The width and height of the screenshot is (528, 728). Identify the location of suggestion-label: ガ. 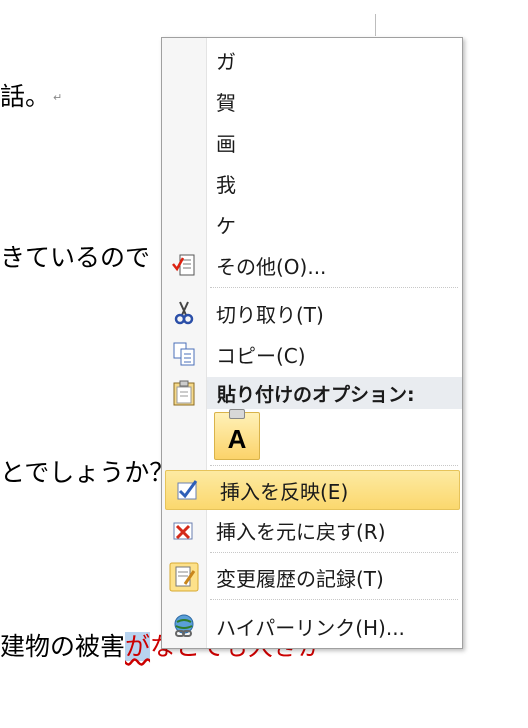
(226, 61).